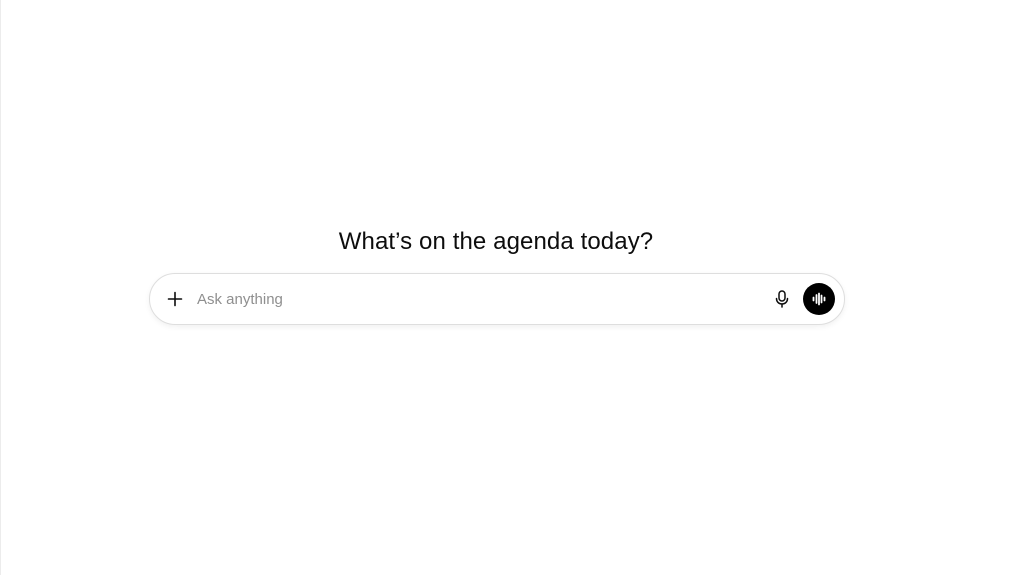 Image resolution: width=1024 pixels, height=575 pixels. I want to click on plus-icon, so click(175, 299).